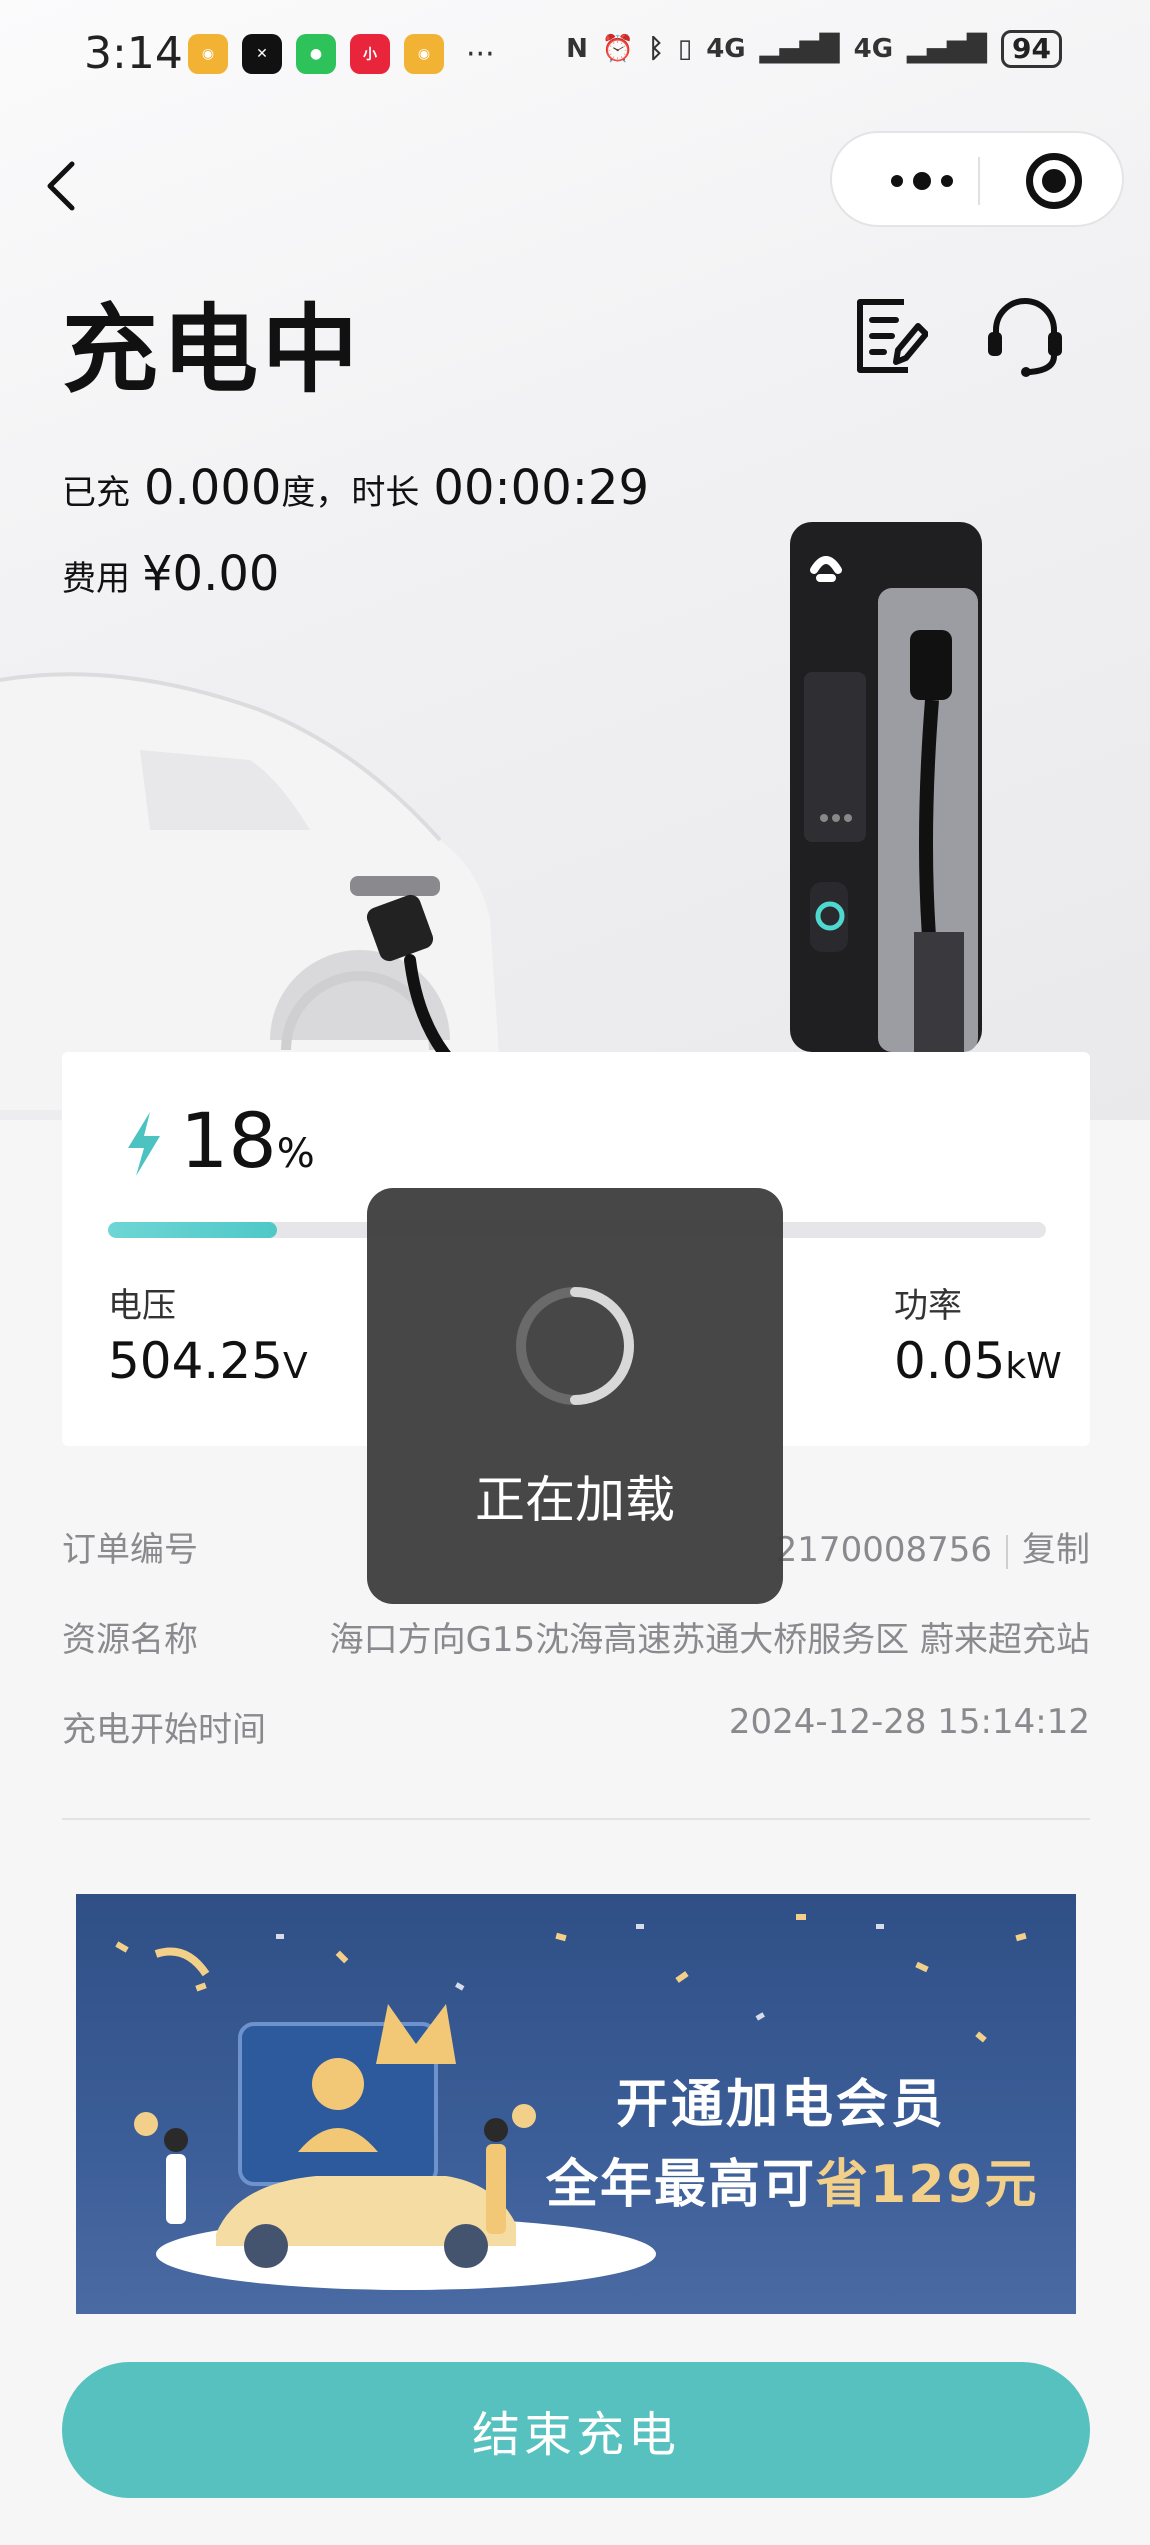  I want to click on bluetooth-icon: ᛒ, so click(656, 49).